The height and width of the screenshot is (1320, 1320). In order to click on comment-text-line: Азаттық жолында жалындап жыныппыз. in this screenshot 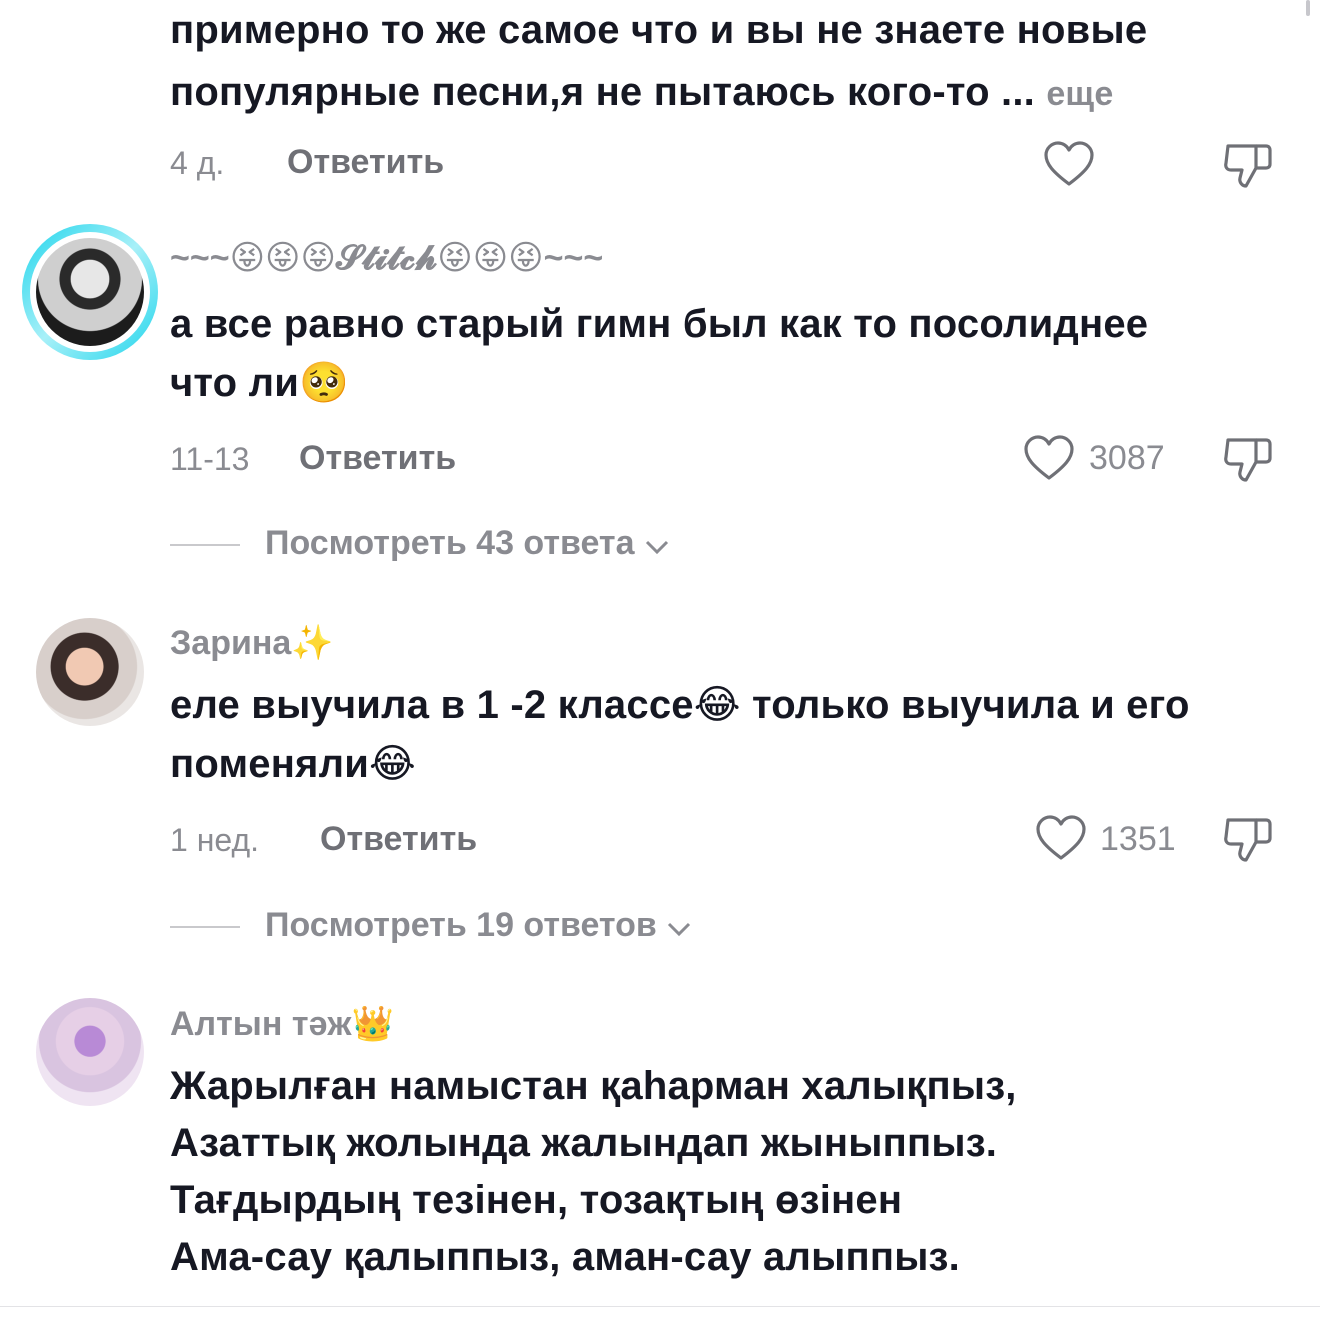, I will do `click(584, 1143)`.